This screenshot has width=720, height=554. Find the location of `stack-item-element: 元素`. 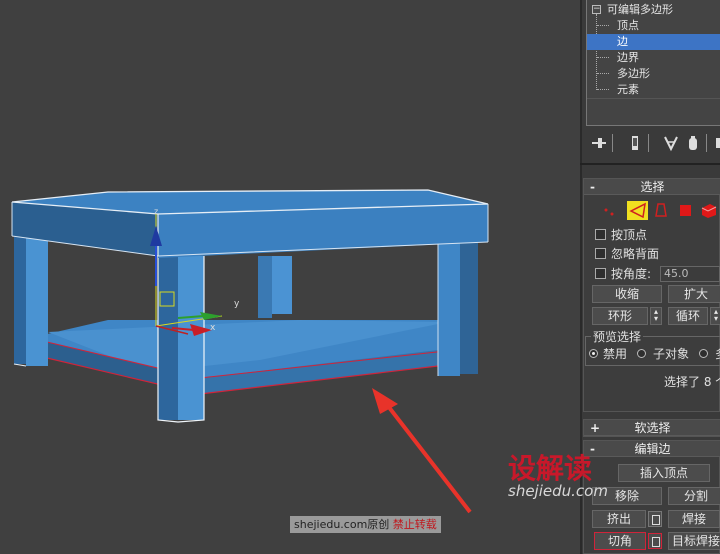

stack-item-element: 元素 is located at coordinates (653, 90).